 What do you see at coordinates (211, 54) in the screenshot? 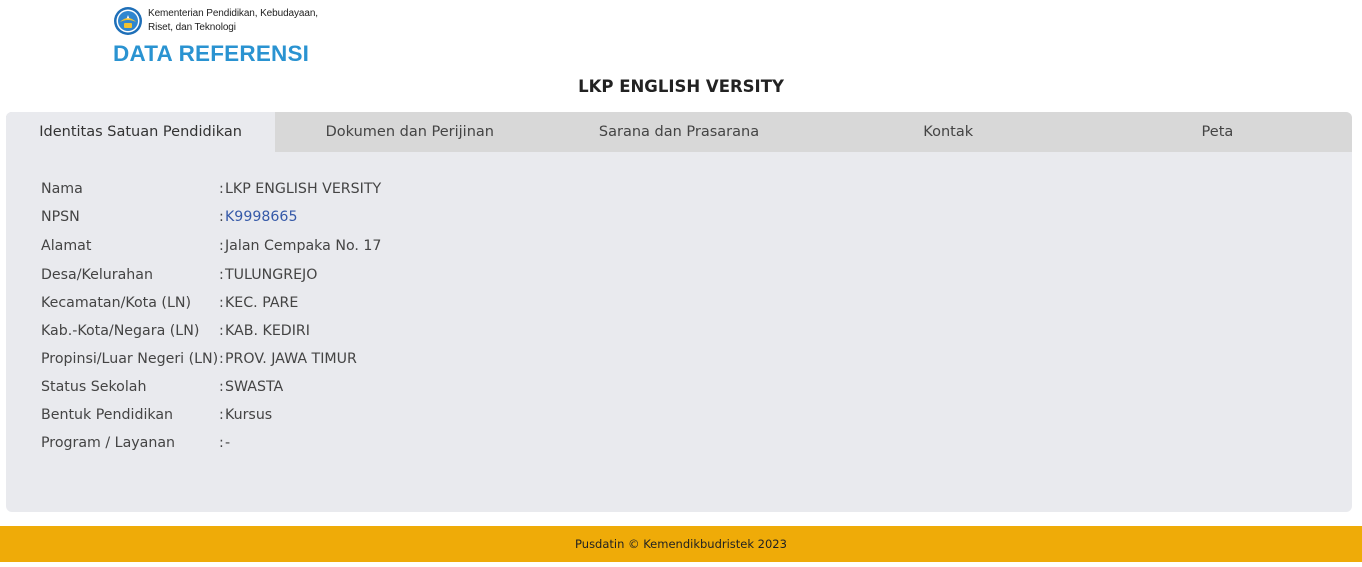
I see `brand-title: DATA REFERENSI` at bounding box center [211, 54].